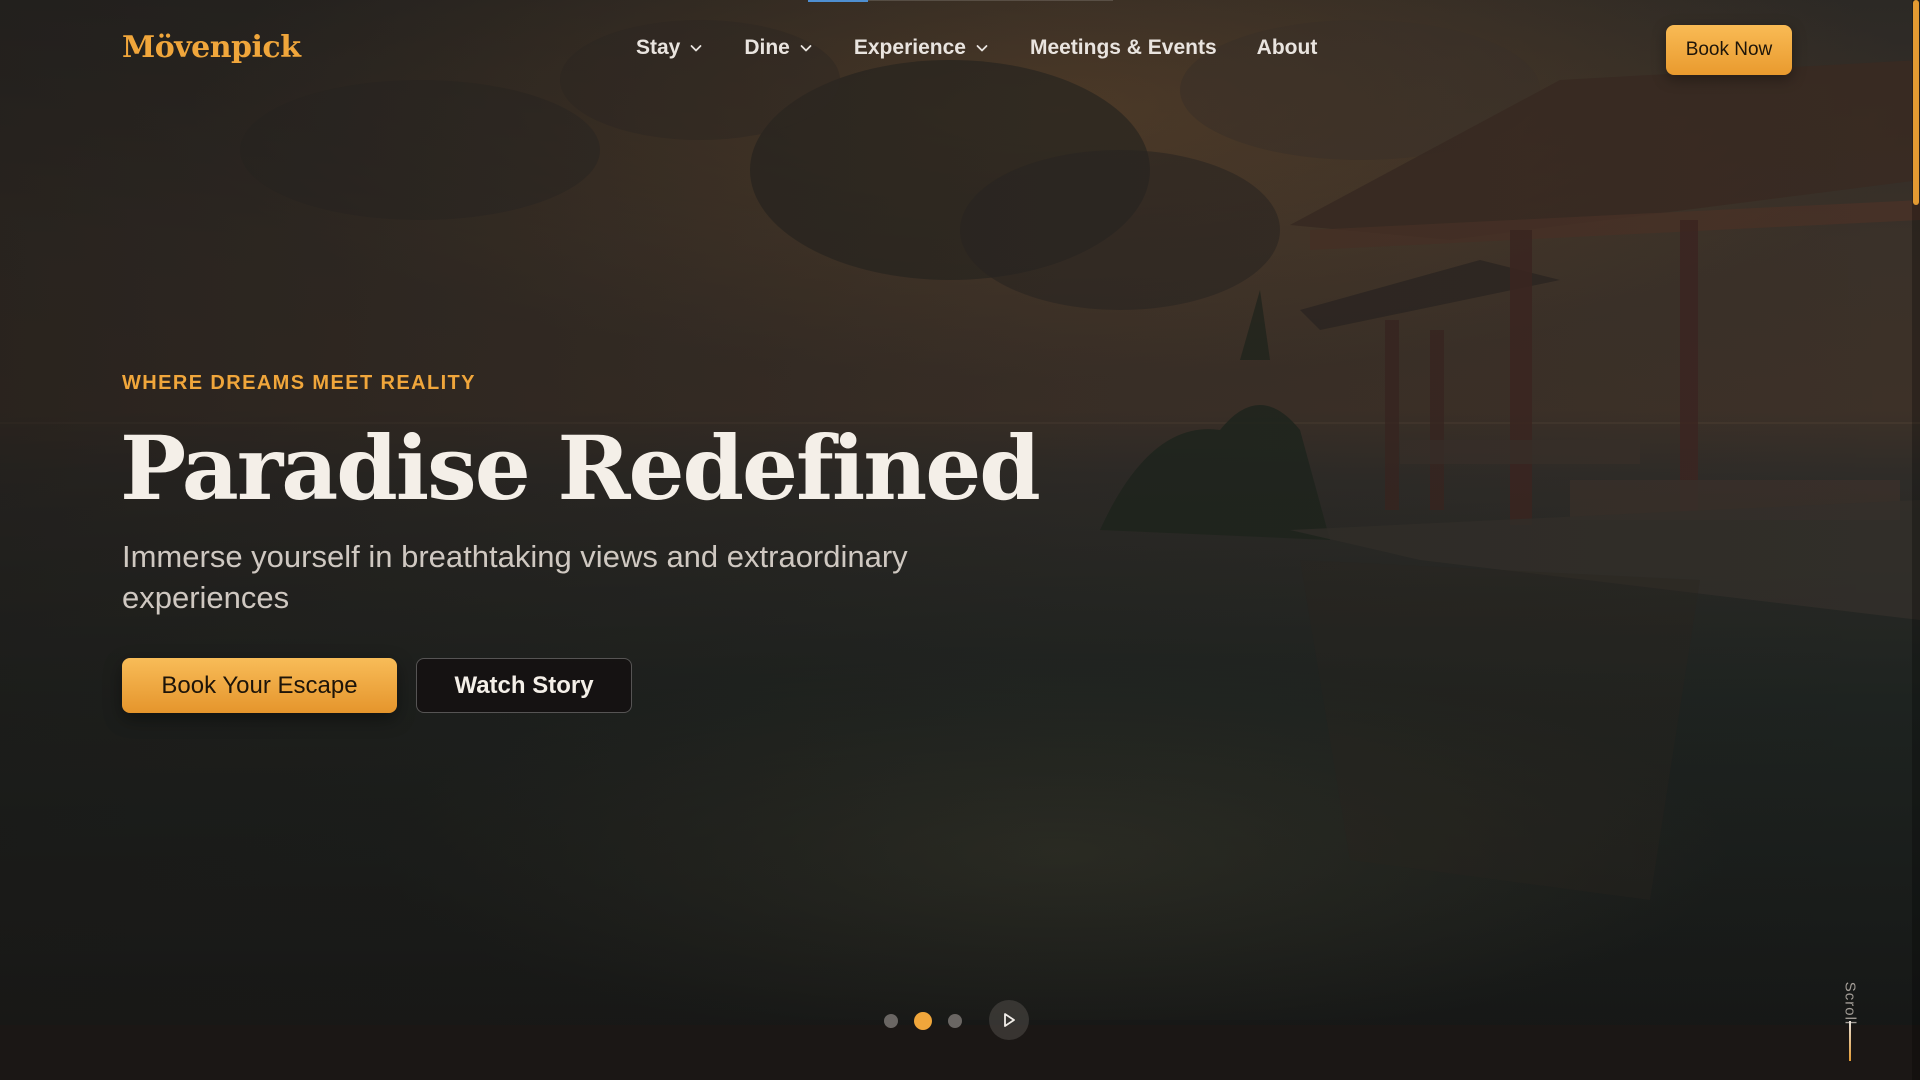 This screenshot has height=1080, width=1920. What do you see at coordinates (524, 685) in the screenshot?
I see `watch-story-button: Watch Story` at bounding box center [524, 685].